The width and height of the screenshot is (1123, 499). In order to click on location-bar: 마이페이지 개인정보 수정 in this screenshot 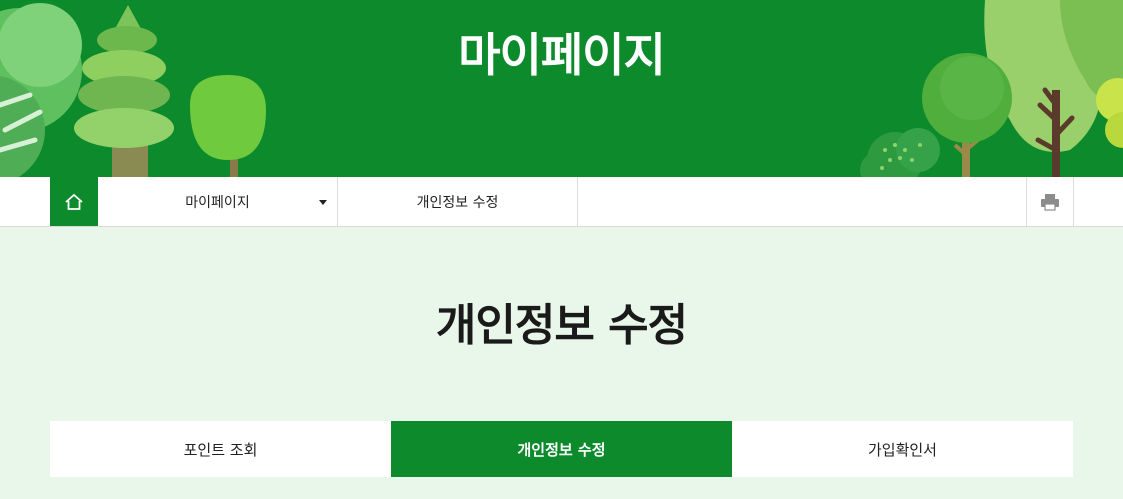, I will do `click(561, 202)`.